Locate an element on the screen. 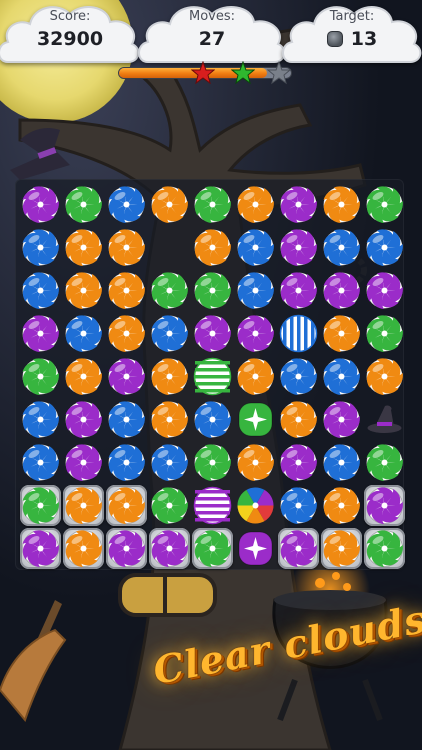  wrapped-purple-candy-icon is located at coordinates (255, 548).